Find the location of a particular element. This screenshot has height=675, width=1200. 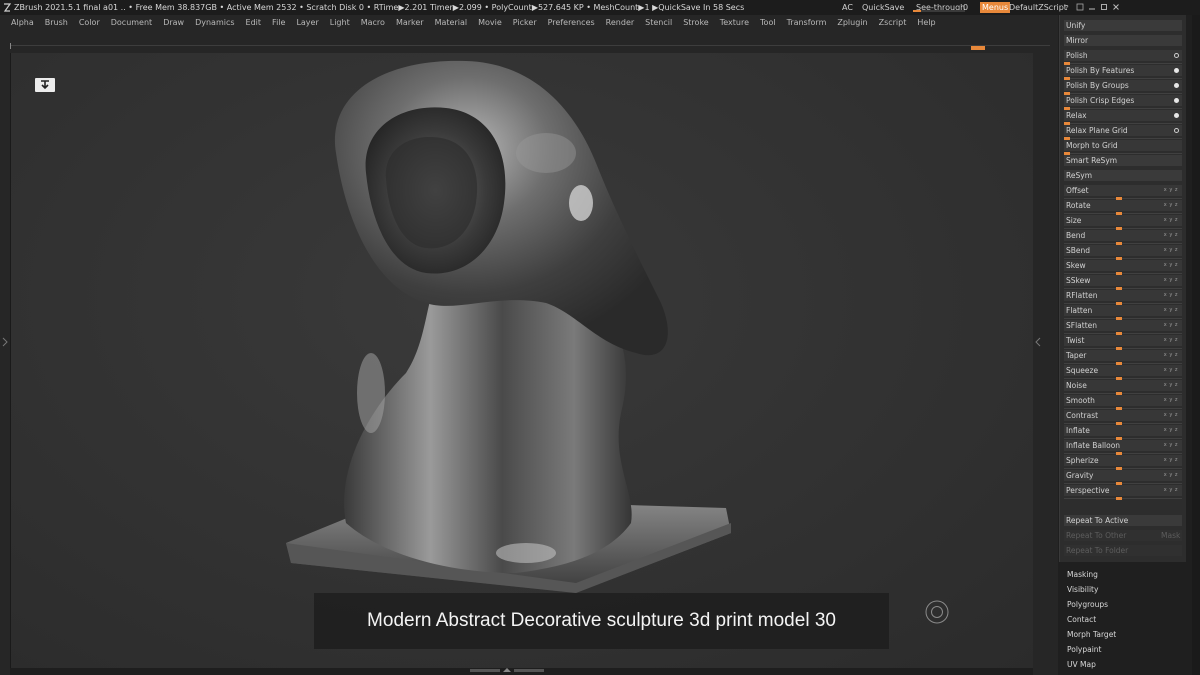

maximize-icon is located at coordinates (1104, 7).